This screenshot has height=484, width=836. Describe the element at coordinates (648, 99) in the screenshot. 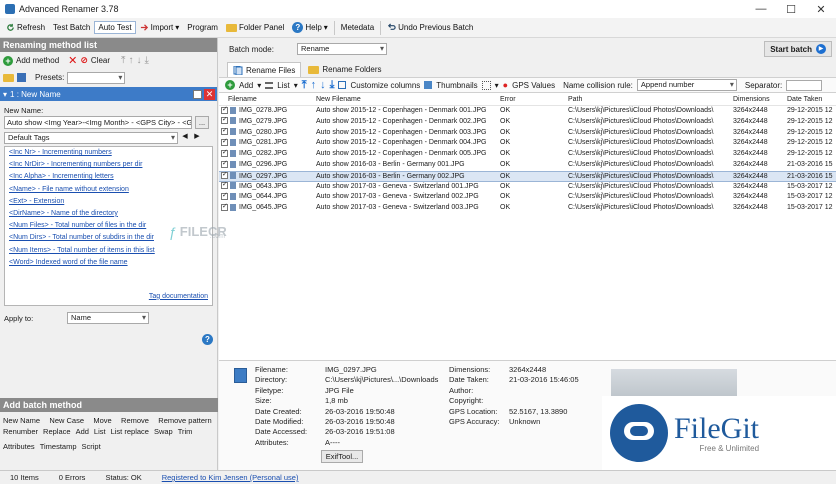

I see `column-header-path: Path` at that location.